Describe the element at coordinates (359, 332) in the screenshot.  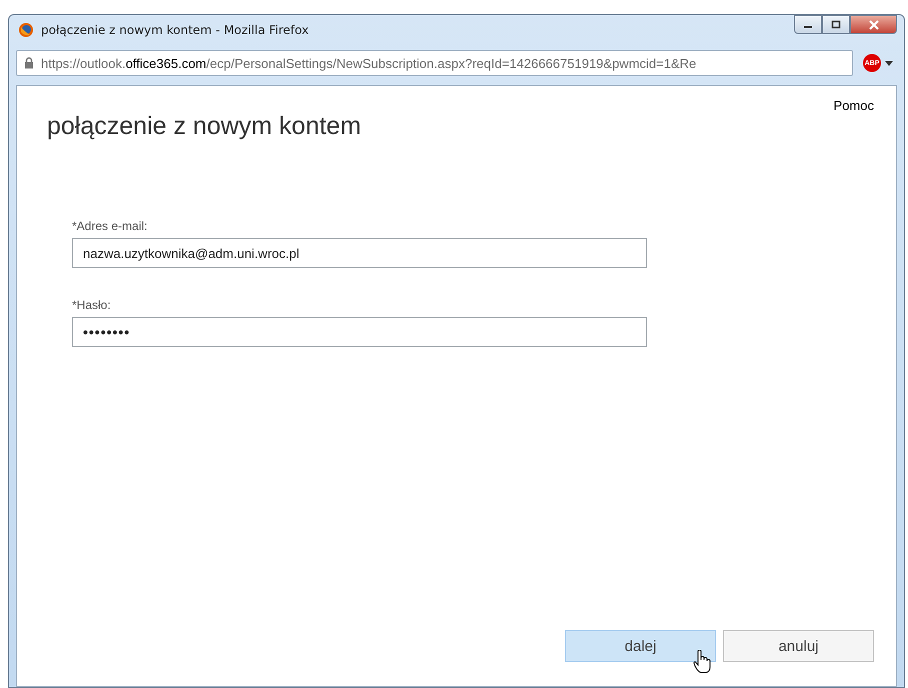
I see `password-field: ••••••••` at that location.